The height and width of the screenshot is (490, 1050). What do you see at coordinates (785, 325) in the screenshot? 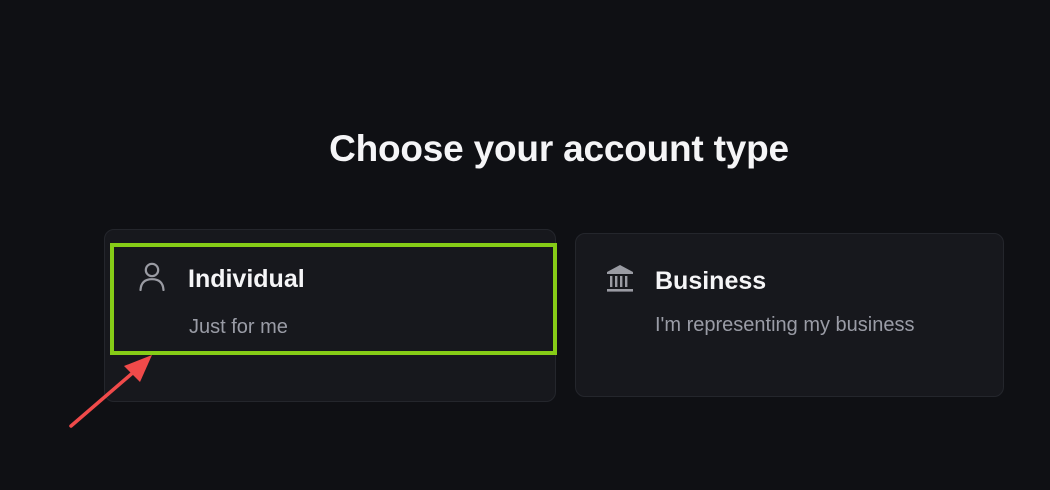
I see `business-subtitle: I'm representing my business` at bounding box center [785, 325].